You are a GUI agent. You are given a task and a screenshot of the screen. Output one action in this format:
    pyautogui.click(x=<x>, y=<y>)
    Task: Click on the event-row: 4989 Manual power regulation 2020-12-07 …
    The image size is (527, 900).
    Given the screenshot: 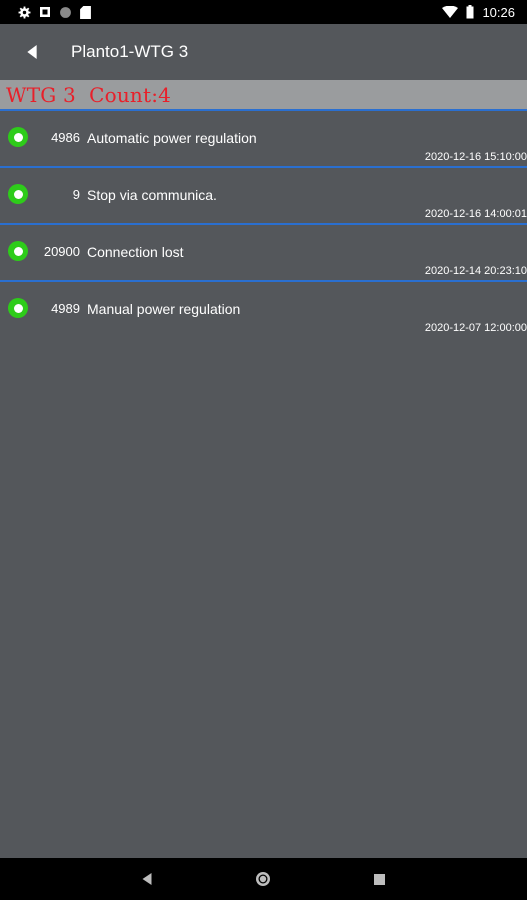 What is the action you would take?
    pyautogui.click(x=263, y=309)
    